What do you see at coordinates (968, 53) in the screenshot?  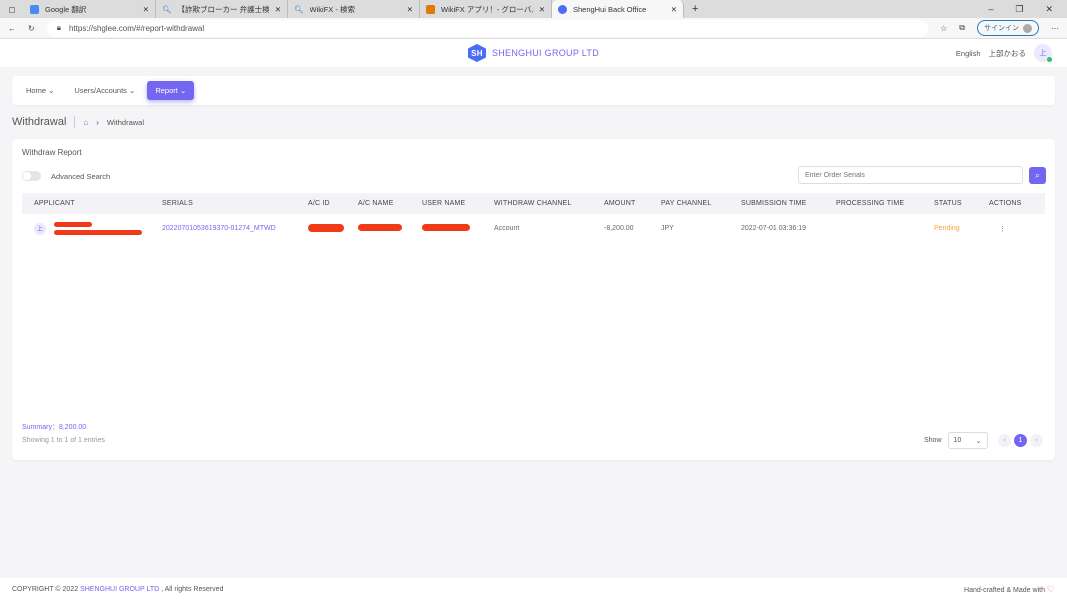 I see `language-select: English` at bounding box center [968, 53].